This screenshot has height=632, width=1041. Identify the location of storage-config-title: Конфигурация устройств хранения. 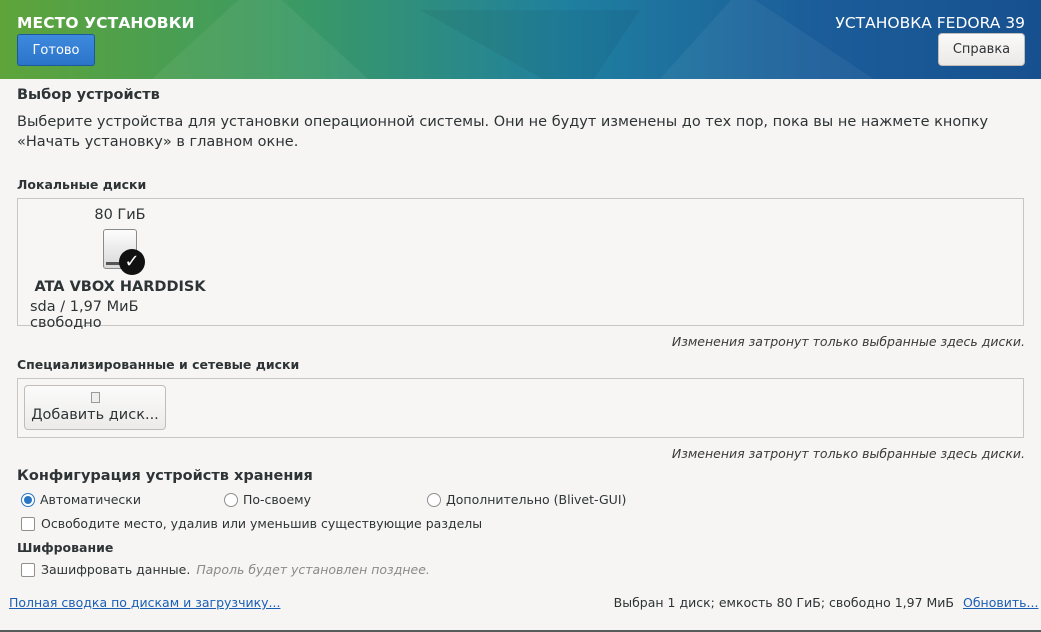
(165, 476).